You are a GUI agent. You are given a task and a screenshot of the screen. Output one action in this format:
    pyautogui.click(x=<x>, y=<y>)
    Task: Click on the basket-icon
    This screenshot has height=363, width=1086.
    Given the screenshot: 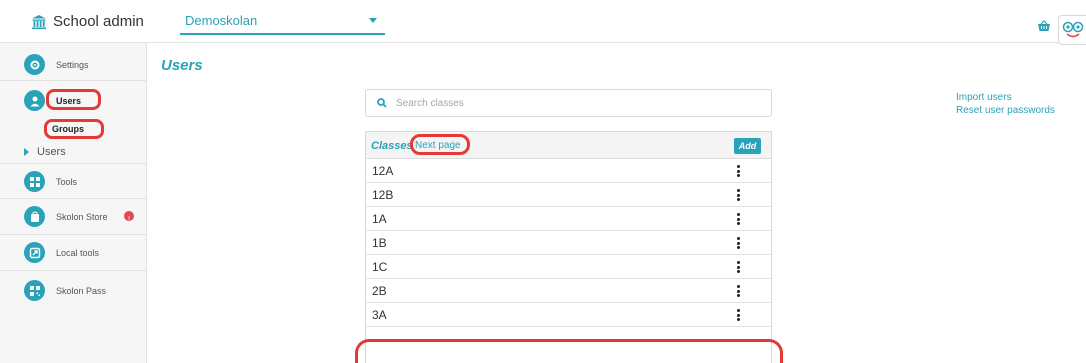 What is the action you would take?
    pyautogui.click(x=1044, y=26)
    